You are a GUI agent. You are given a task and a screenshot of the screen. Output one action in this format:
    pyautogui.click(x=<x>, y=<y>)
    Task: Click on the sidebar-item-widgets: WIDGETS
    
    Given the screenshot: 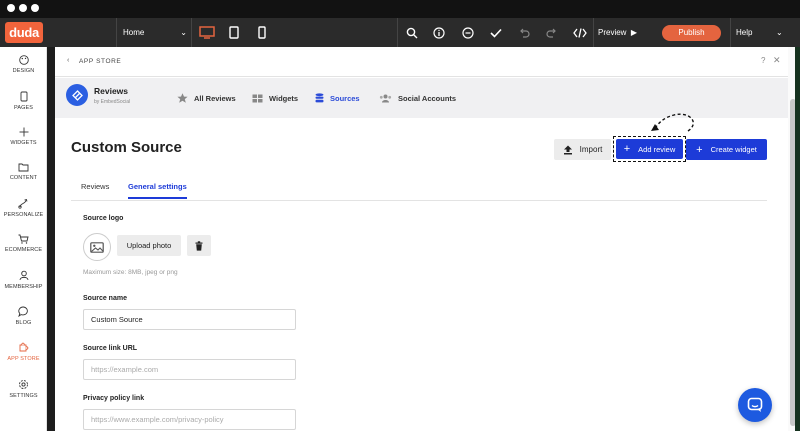 What is the action you would take?
    pyautogui.click(x=23, y=136)
    